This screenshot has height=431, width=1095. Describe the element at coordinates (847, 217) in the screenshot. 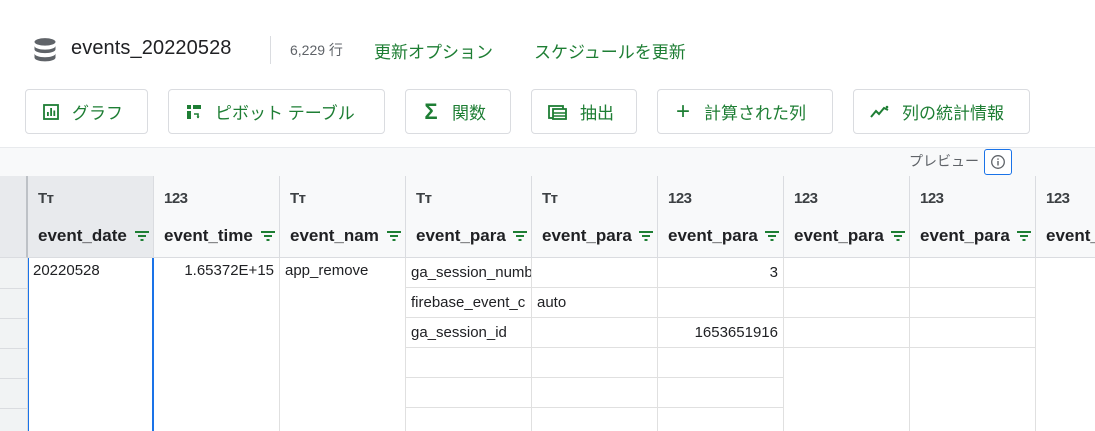

I see `column-header-event-params-float: 123 event_para` at that location.